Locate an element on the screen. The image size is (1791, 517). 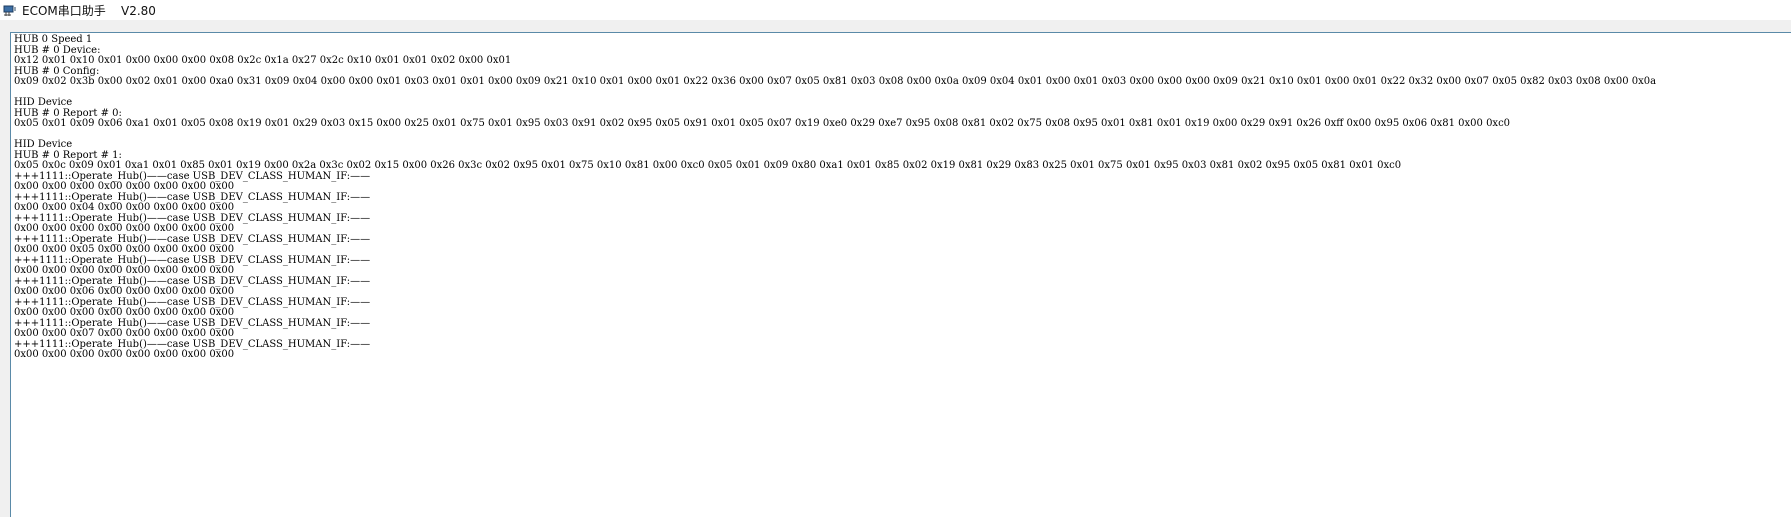
log-line: 0x00 0x00 0x06 0x00 0x00 0x00 0x00 0x00 is located at coordinates (124, 291).